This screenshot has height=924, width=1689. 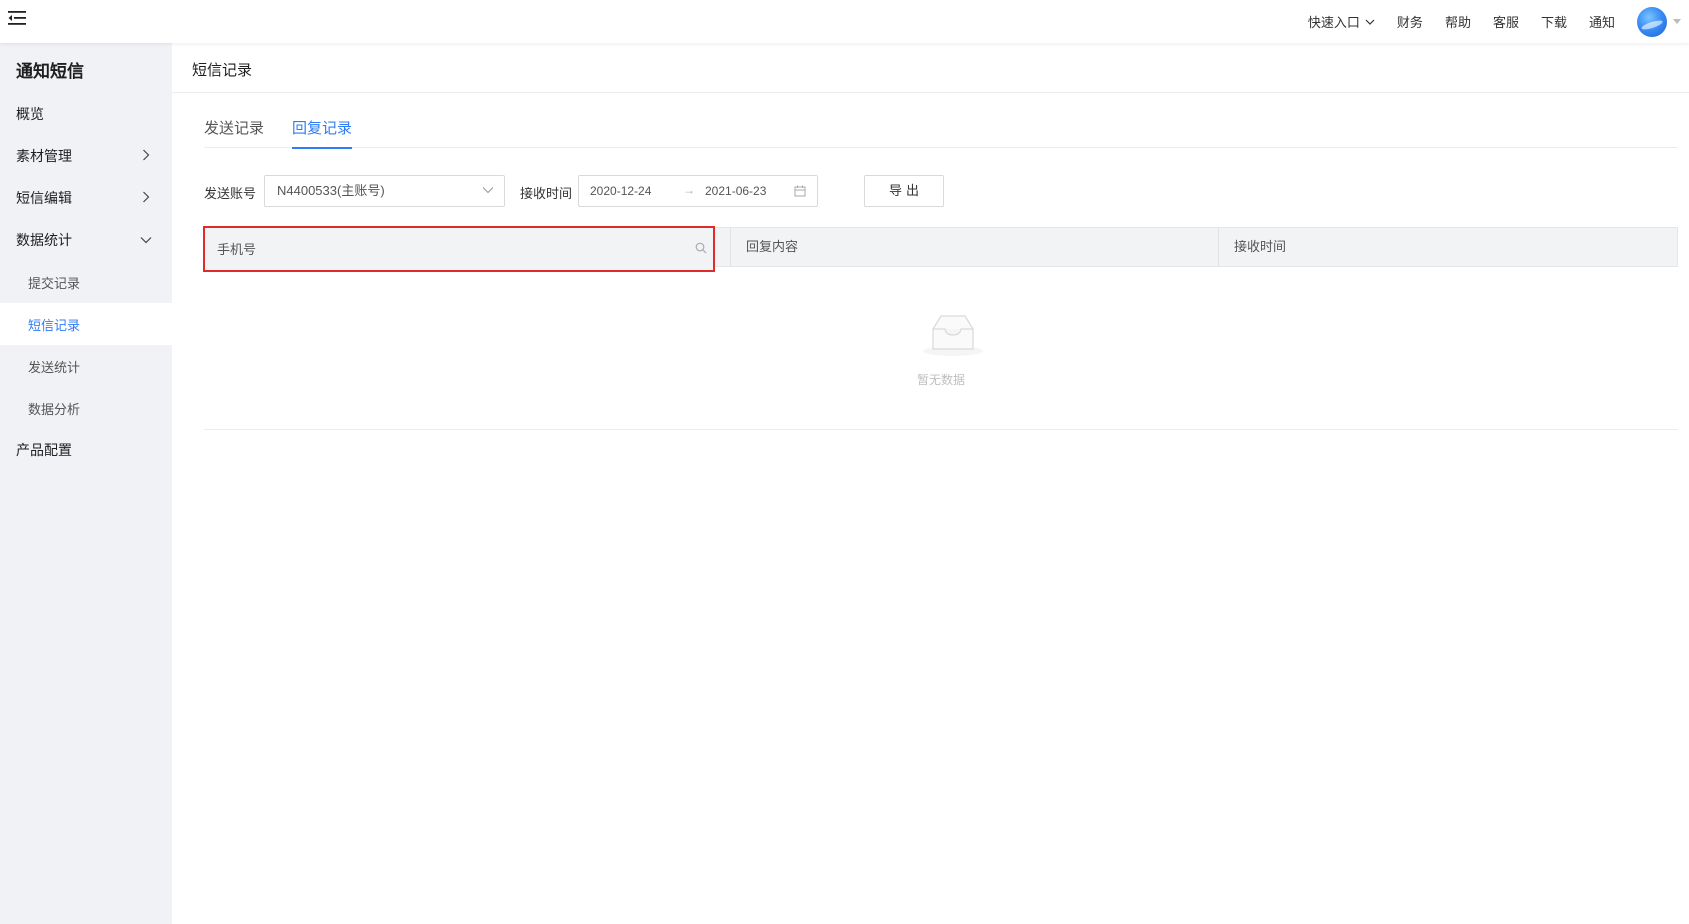 What do you see at coordinates (1652, 21) in the screenshot?
I see `avatar` at bounding box center [1652, 21].